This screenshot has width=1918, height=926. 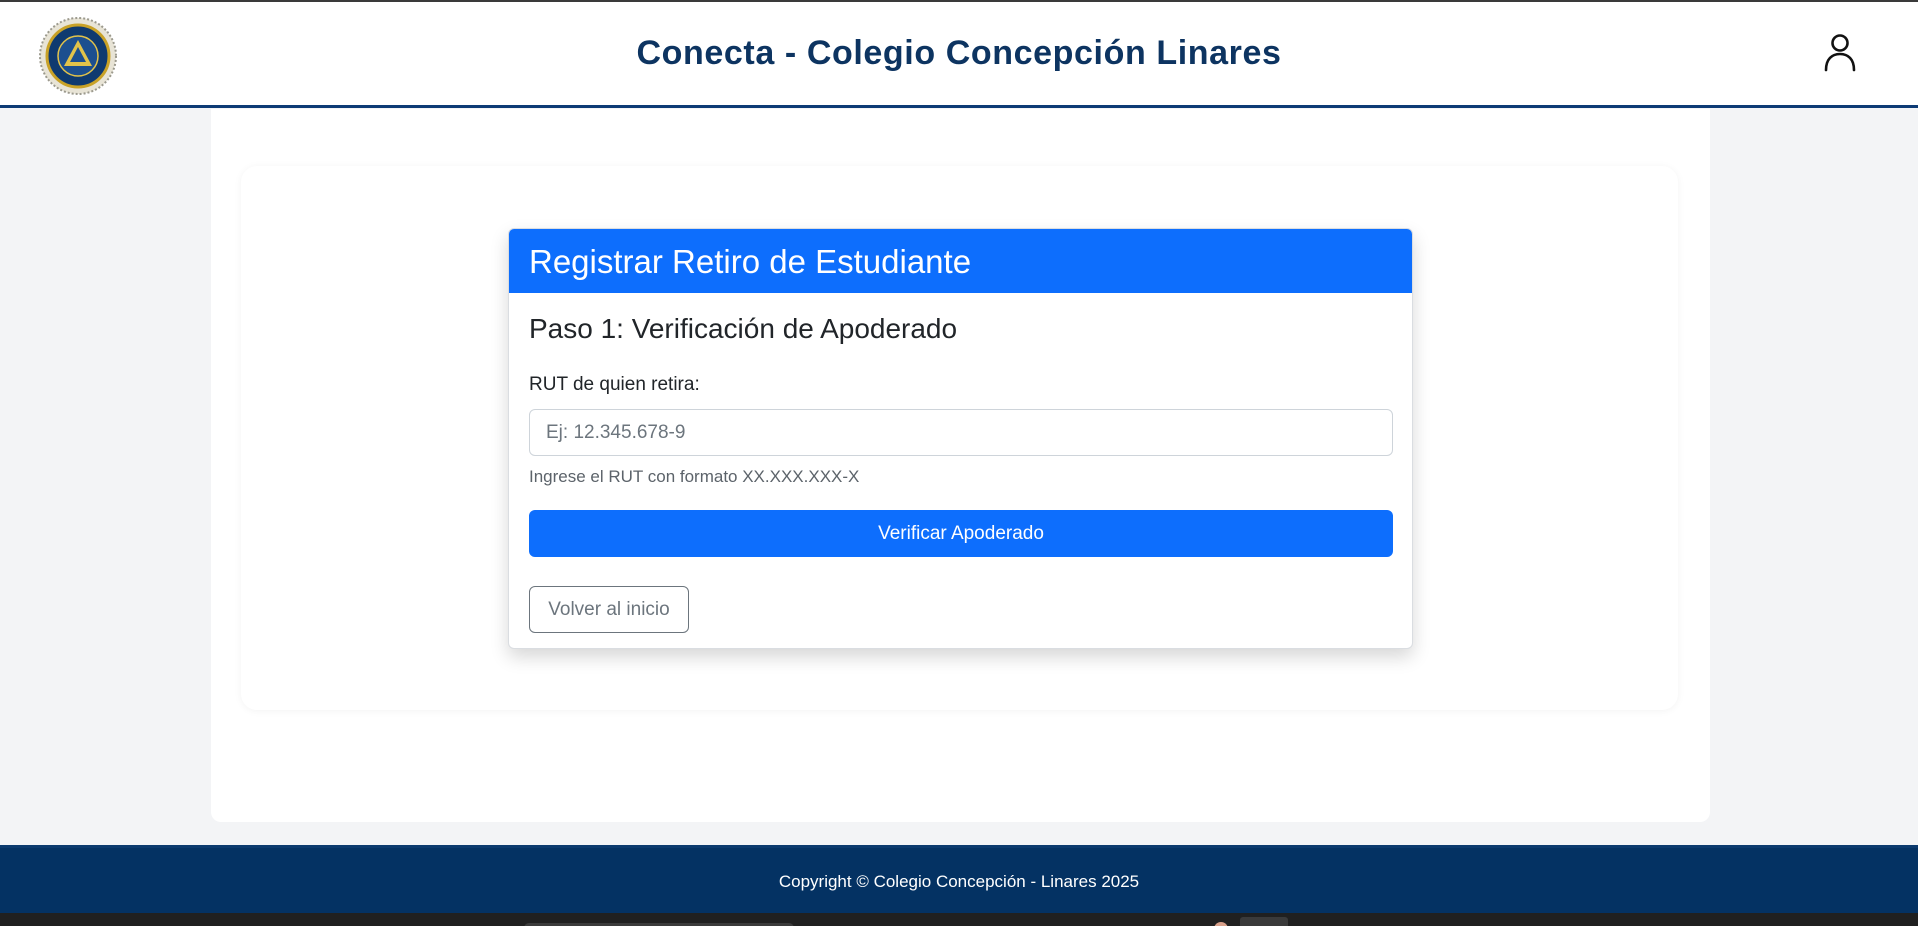 I want to click on os-taskbar, so click(x=959, y=919).